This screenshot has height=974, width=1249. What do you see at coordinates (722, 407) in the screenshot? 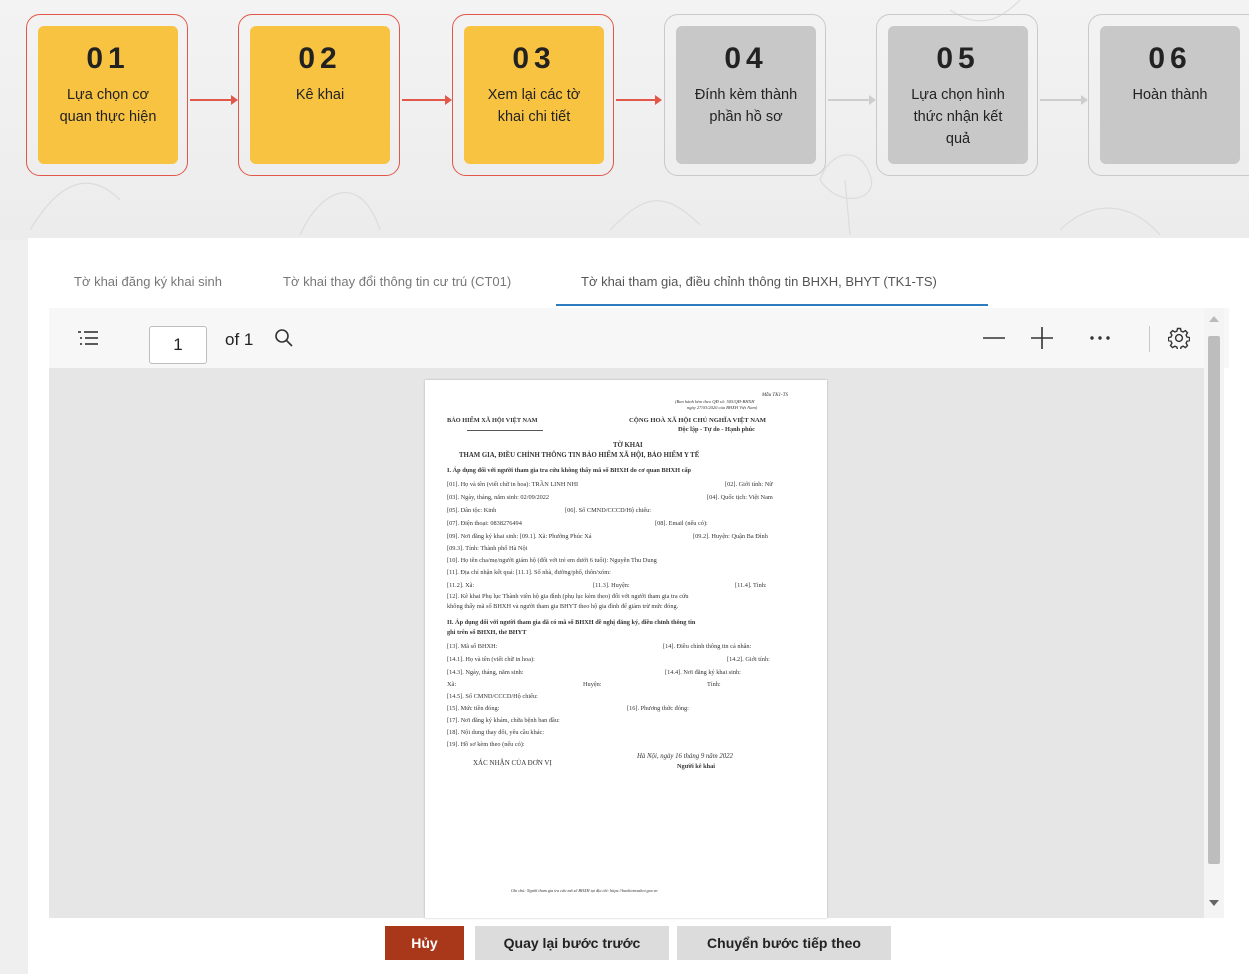
I see `form-reference: ngày 27/03/2020 của BHXH Việt Nam)` at bounding box center [722, 407].